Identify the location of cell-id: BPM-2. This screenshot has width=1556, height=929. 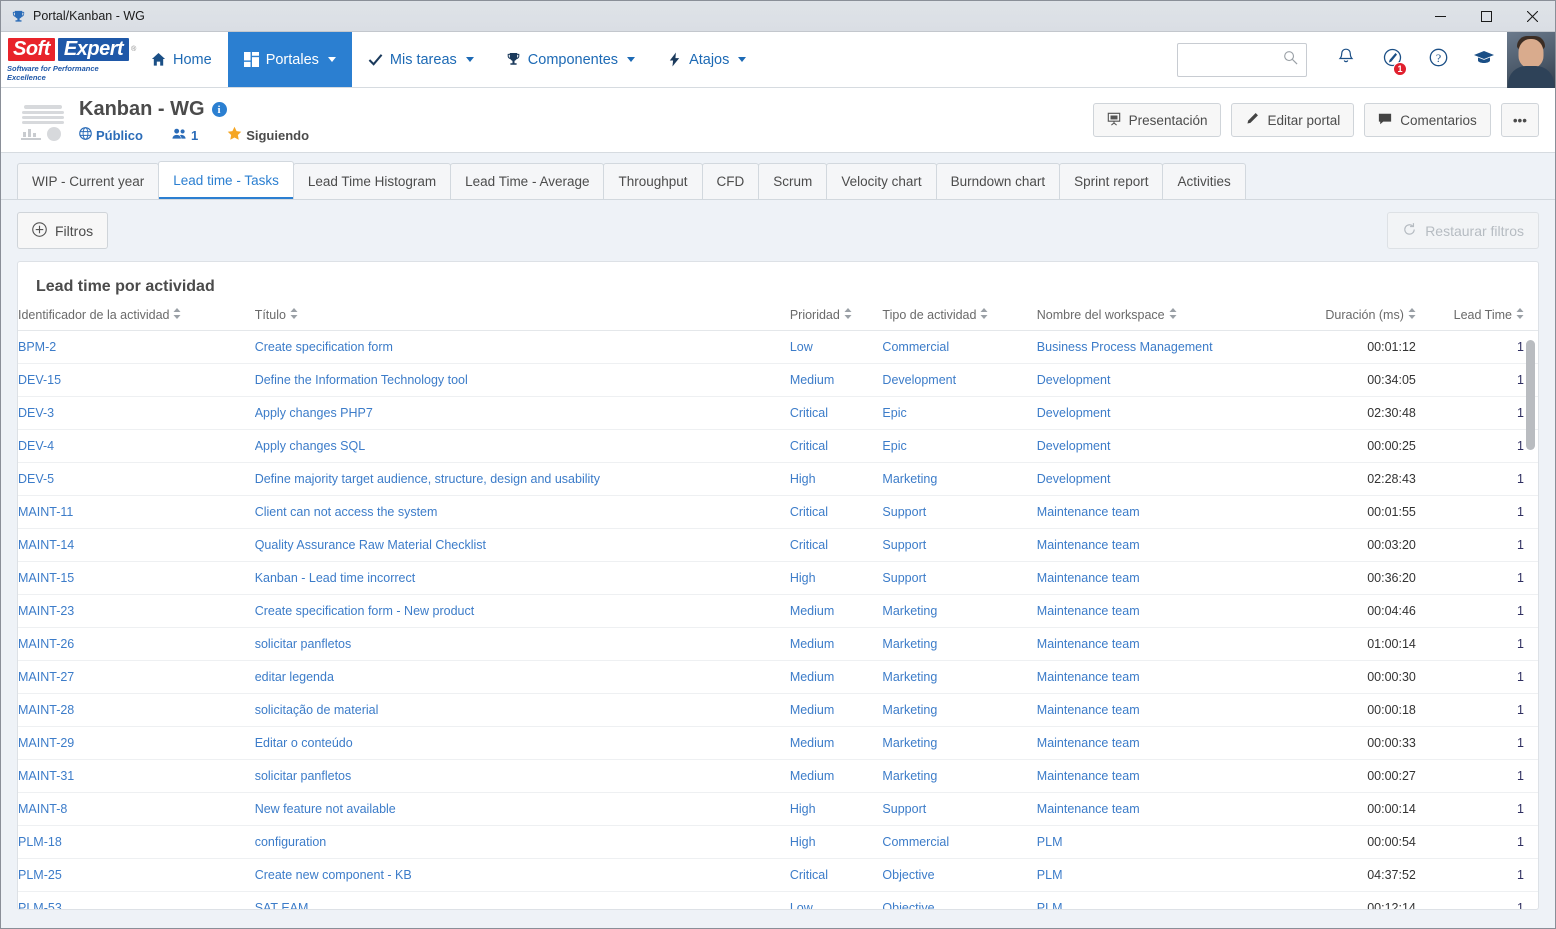
(136, 347).